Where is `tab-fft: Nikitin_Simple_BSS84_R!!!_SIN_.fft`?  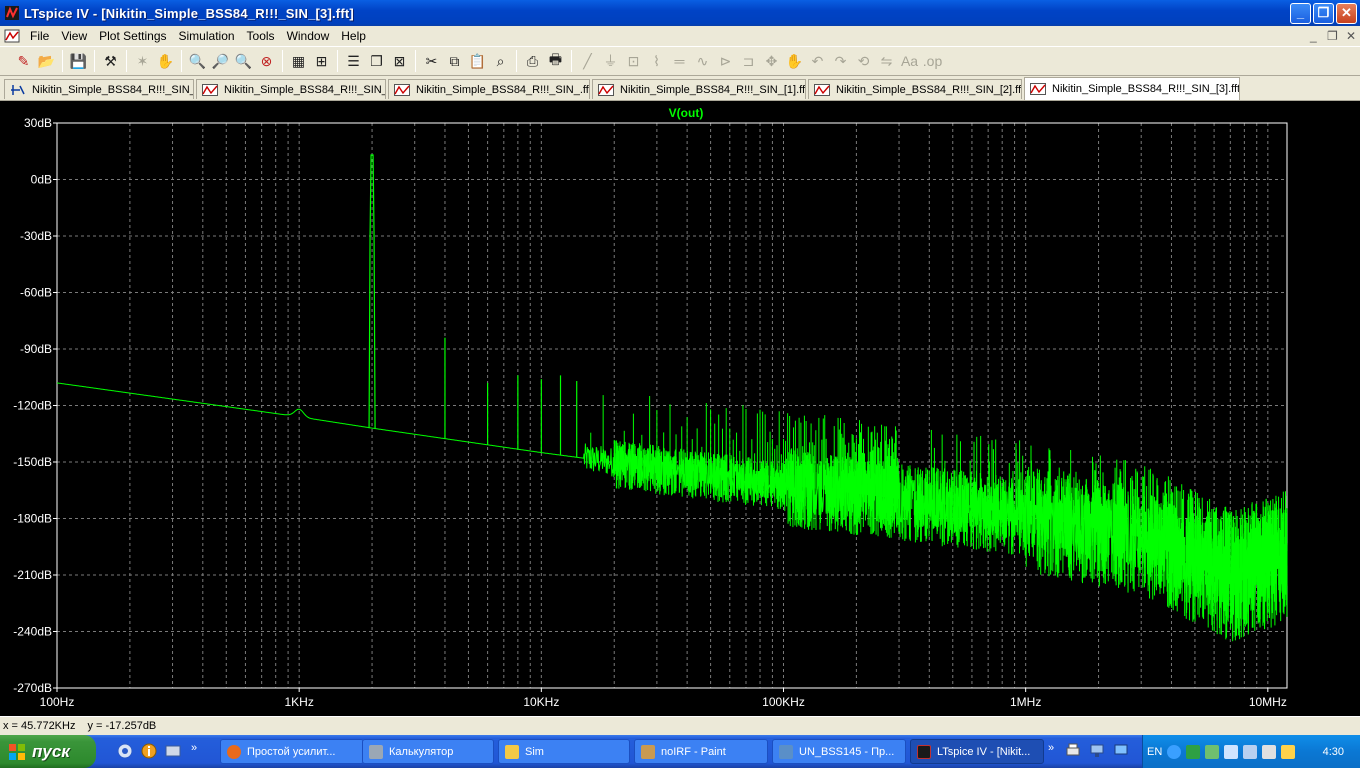 tab-fft: Nikitin_Simple_BSS84_R!!!_SIN_.fft is located at coordinates (489, 89).